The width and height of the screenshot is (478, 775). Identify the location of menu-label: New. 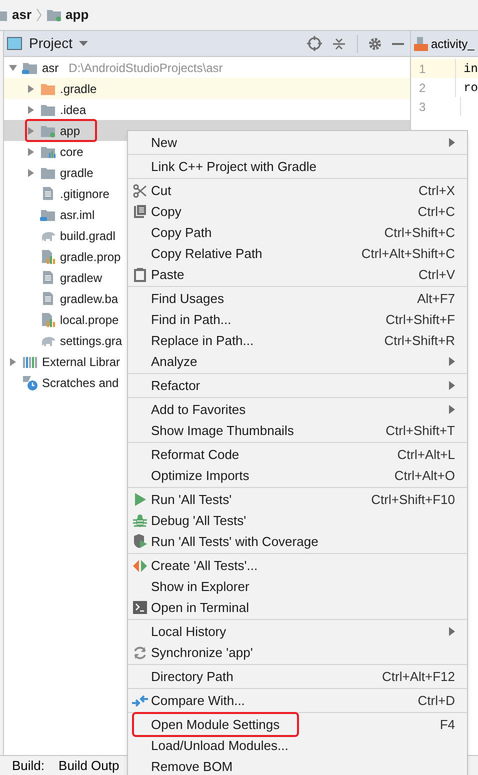
(164, 143).